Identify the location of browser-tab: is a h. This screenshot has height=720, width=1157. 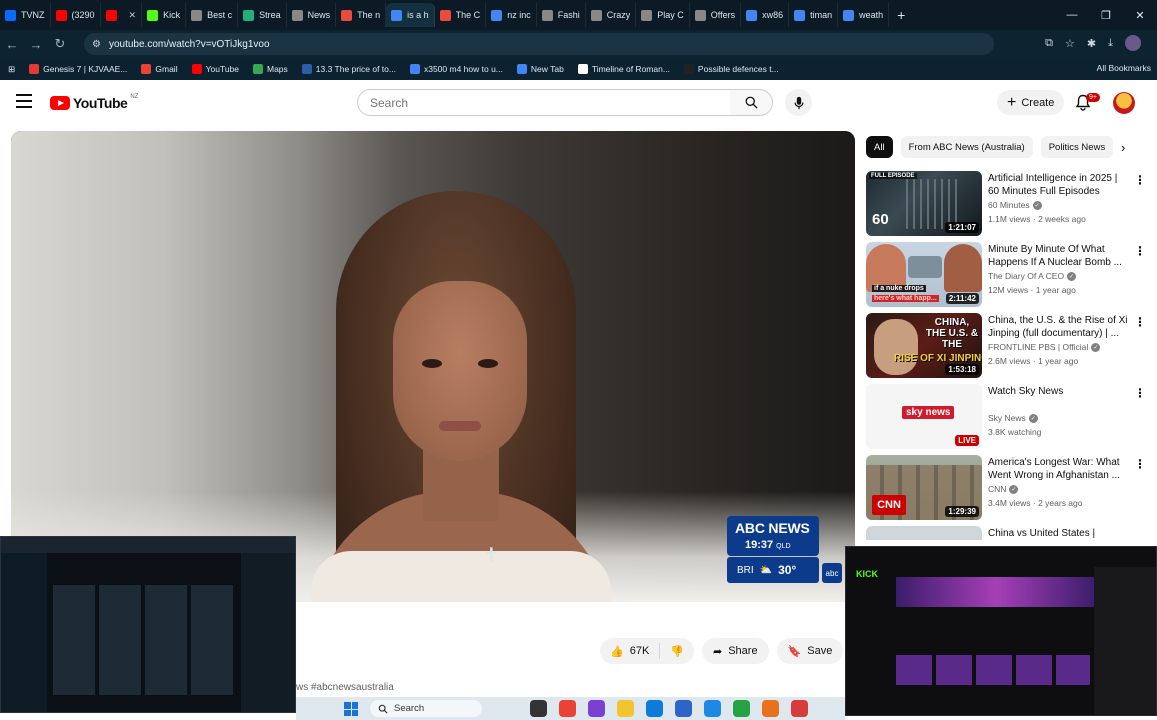
(410, 15).